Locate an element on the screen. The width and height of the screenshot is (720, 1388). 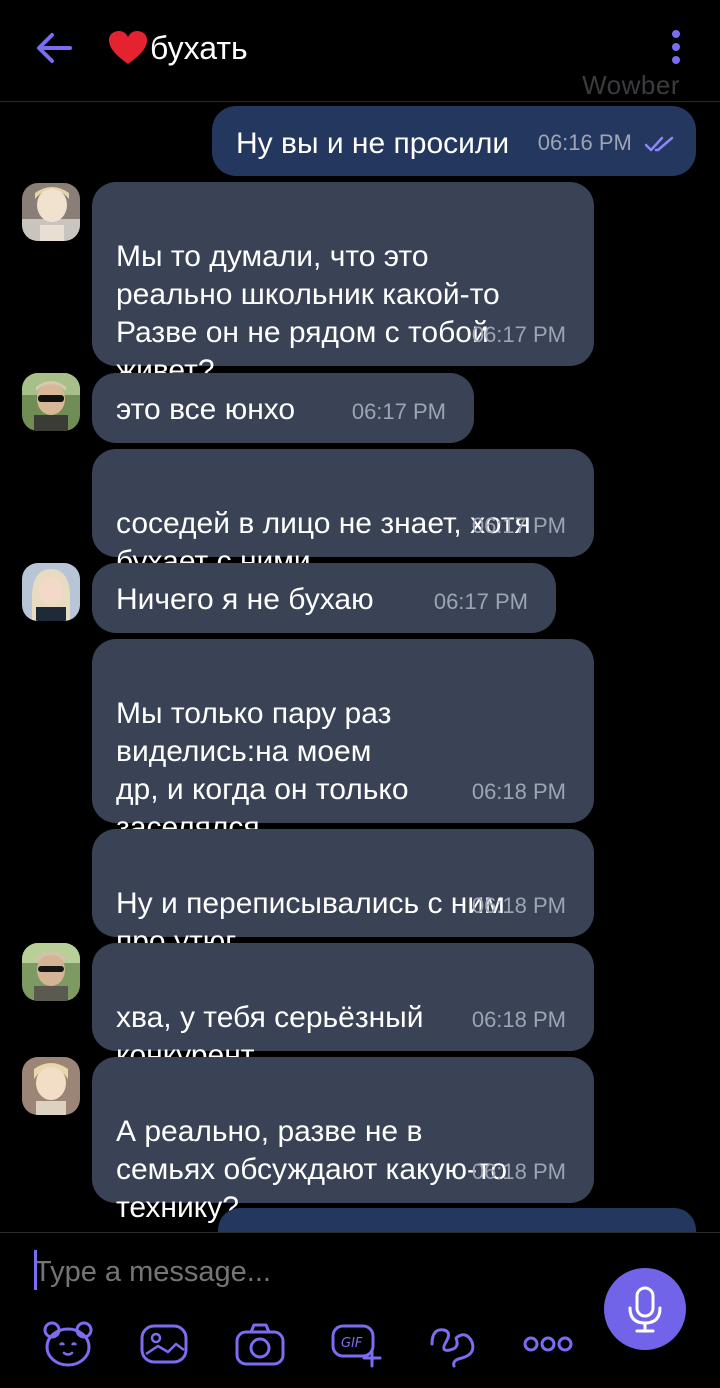
camera-button is located at coordinates (260, 1344).